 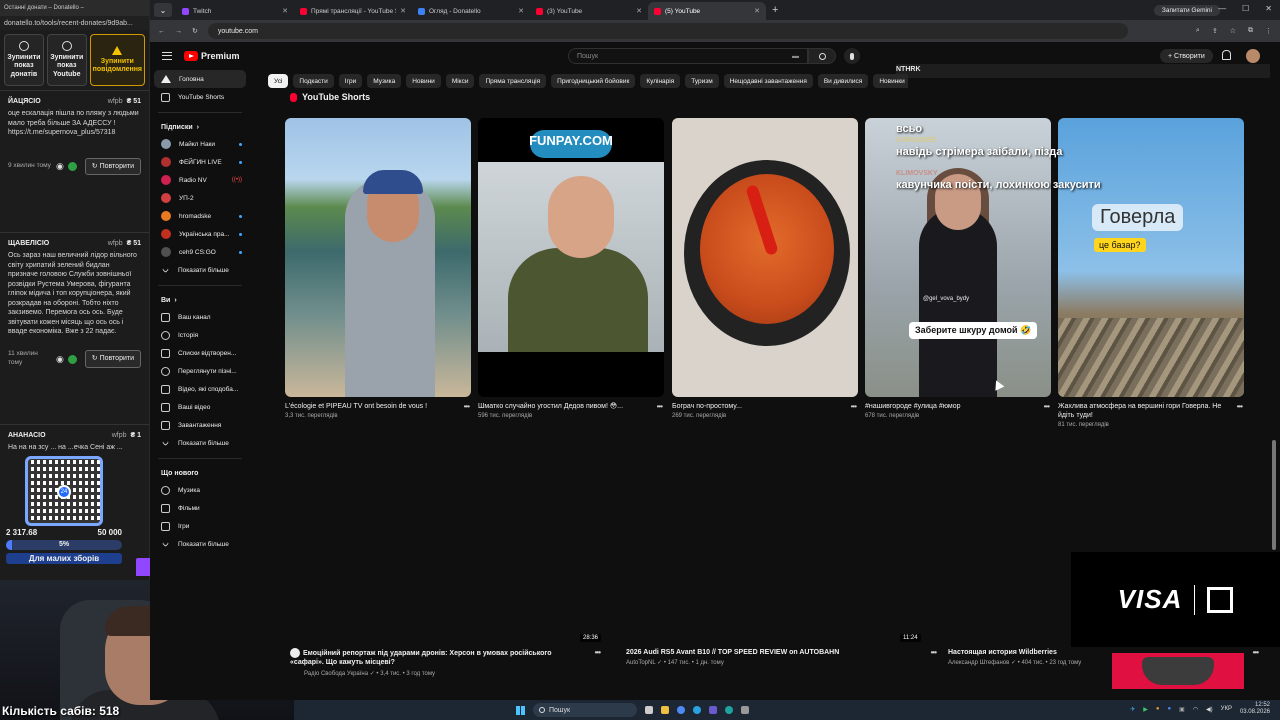 What do you see at coordinates (520, 710) in the screenshot?
I see `windows-start-icon` at bounding box center [520, 710].